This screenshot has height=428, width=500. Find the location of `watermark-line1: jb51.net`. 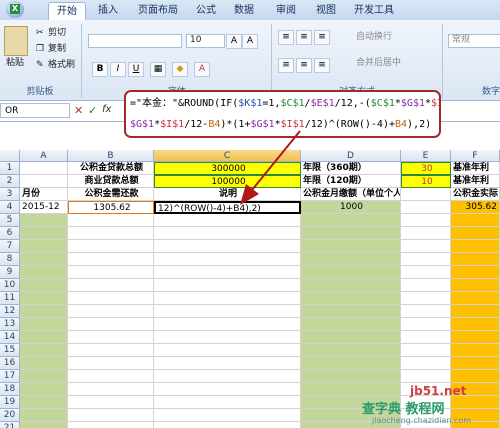

watermark-line1: jb51.net is located at coordinates (438, 391).